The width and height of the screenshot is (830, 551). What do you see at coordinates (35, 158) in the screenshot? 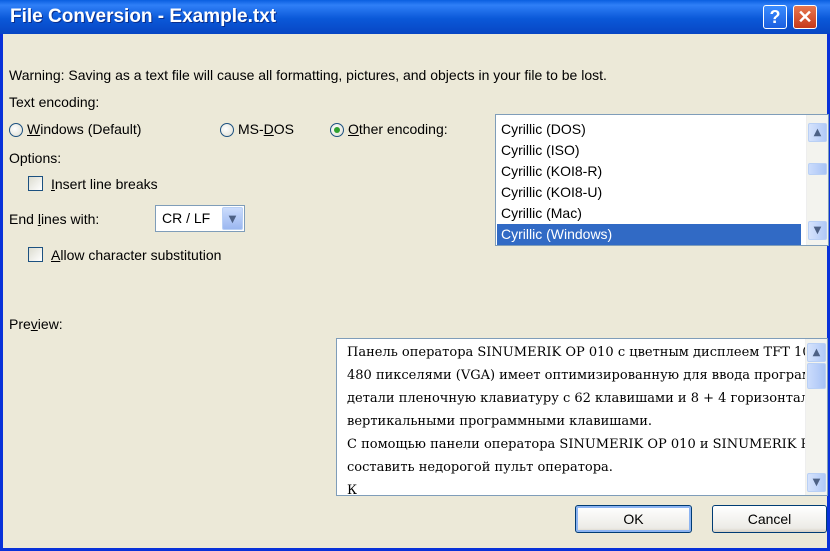
I see `options-label: Options:` at bounding box center [35, 158].